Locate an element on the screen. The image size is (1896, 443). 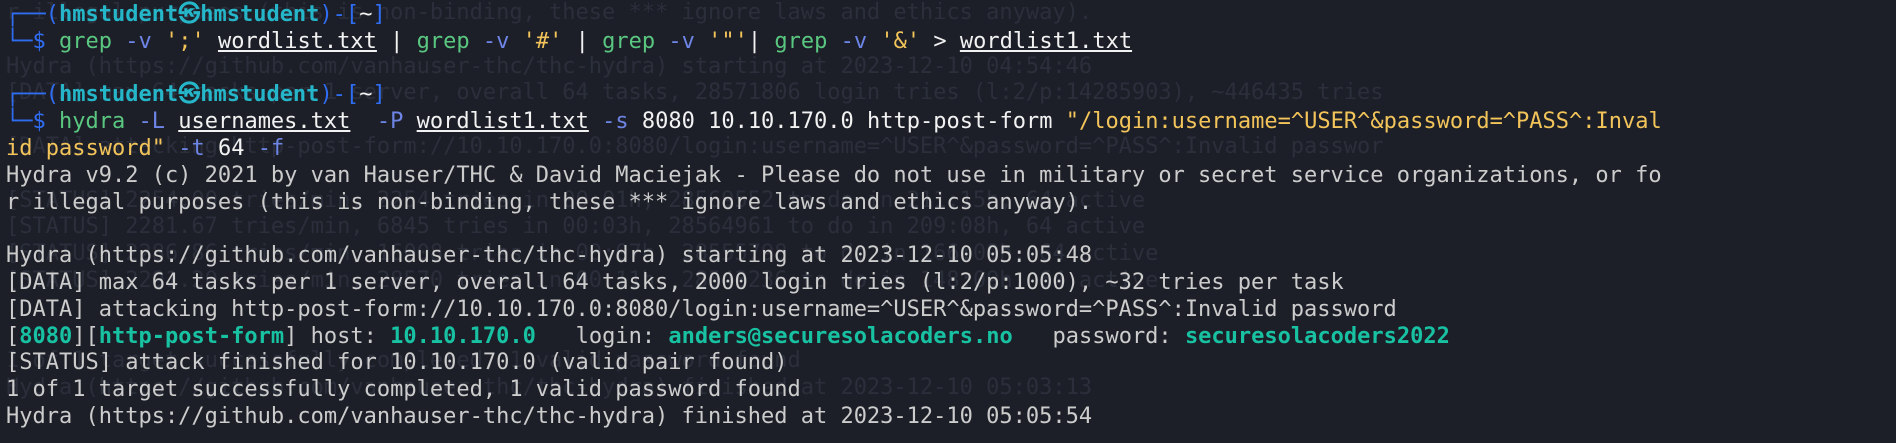
cmd-flag: -P is located at coordinates (390, 122).